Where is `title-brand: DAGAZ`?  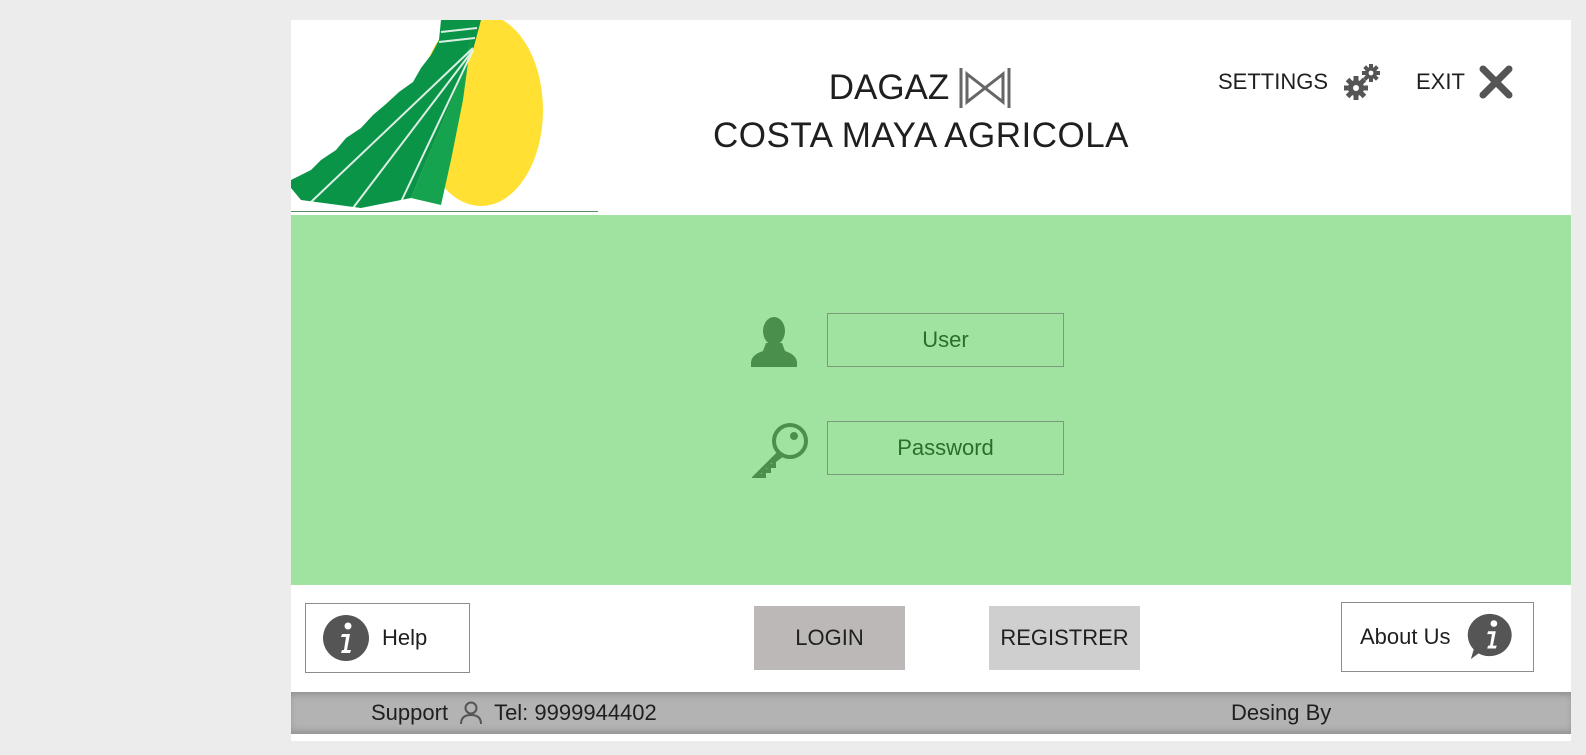 title-brand: DAGAZ is located at coordinates (889, 87).